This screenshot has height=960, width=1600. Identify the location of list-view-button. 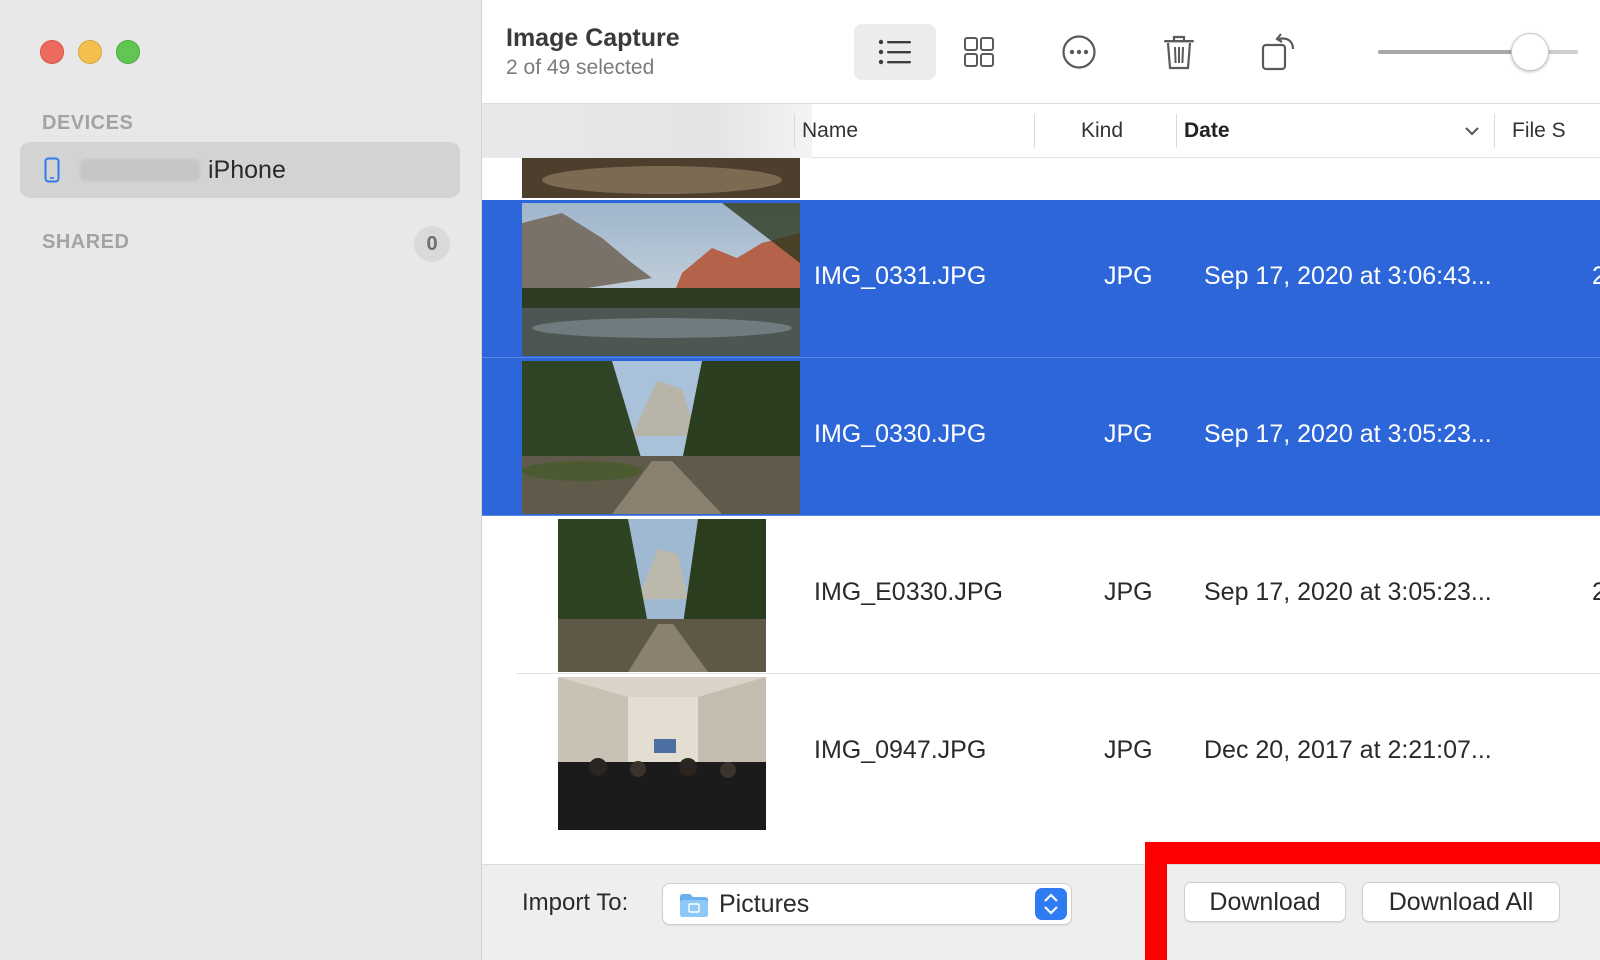
(895, 52).